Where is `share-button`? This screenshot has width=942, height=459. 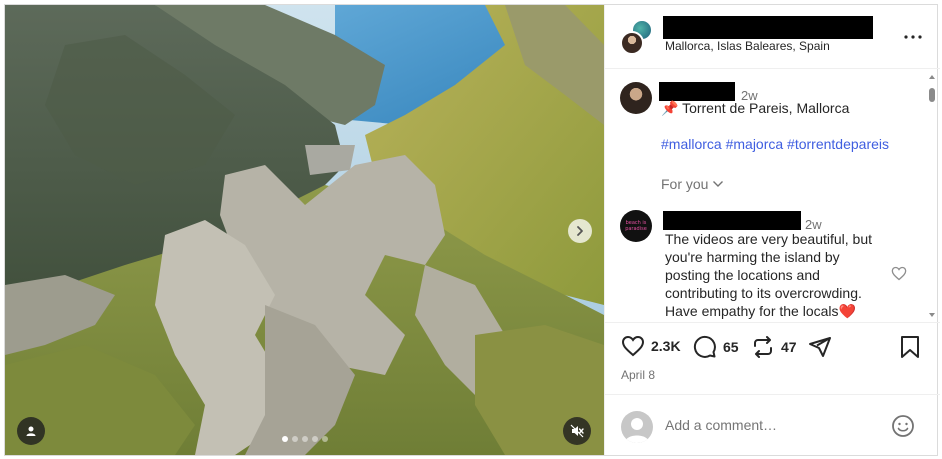 share-button is located at coordinates (820, 347).